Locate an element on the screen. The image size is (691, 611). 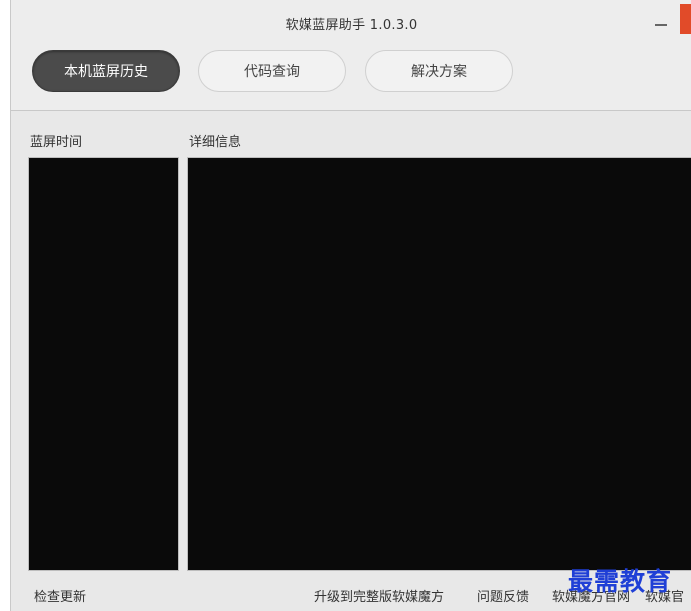
tab-solutions: 解决方案 is located at coordinates (439, 71).